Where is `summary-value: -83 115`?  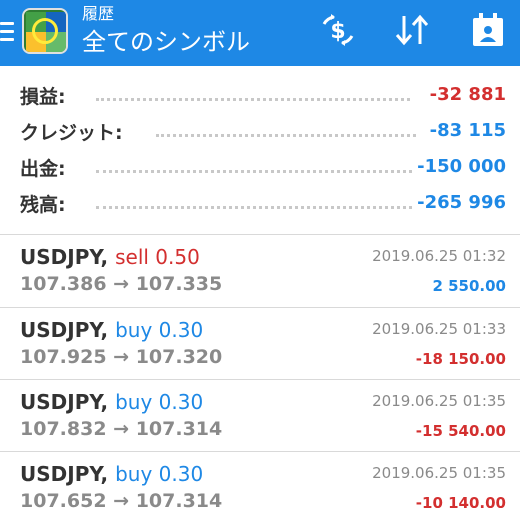
summary-value: -83 115 is located at coordinates (467, 130).